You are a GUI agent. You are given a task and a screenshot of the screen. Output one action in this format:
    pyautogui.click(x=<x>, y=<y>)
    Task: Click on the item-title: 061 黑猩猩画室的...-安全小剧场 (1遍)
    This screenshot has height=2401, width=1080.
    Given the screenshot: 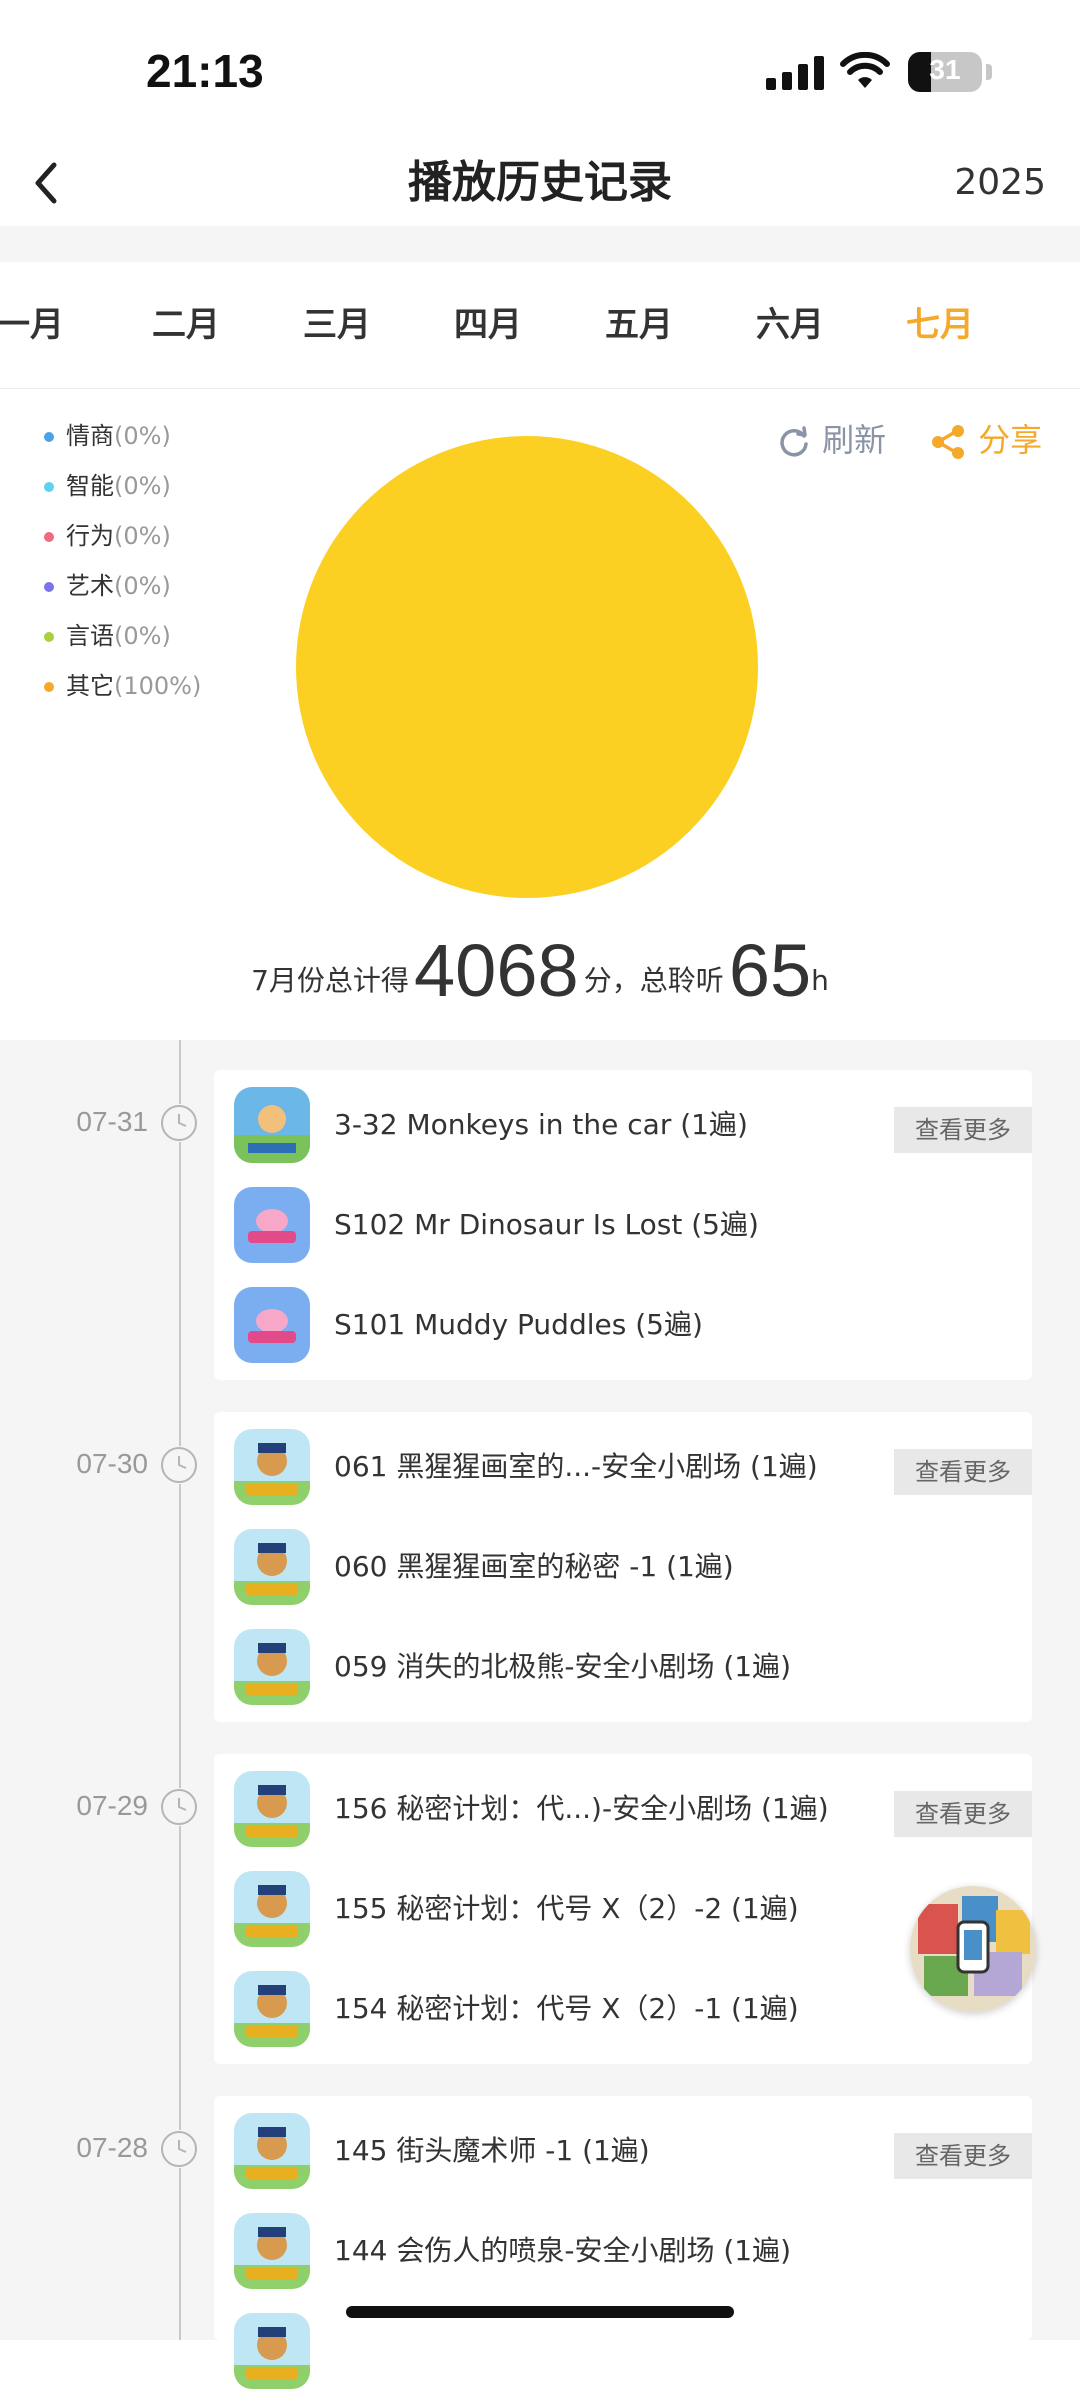 What is the action you would take?
    pyautogui.click(x=576, y=1466)
    